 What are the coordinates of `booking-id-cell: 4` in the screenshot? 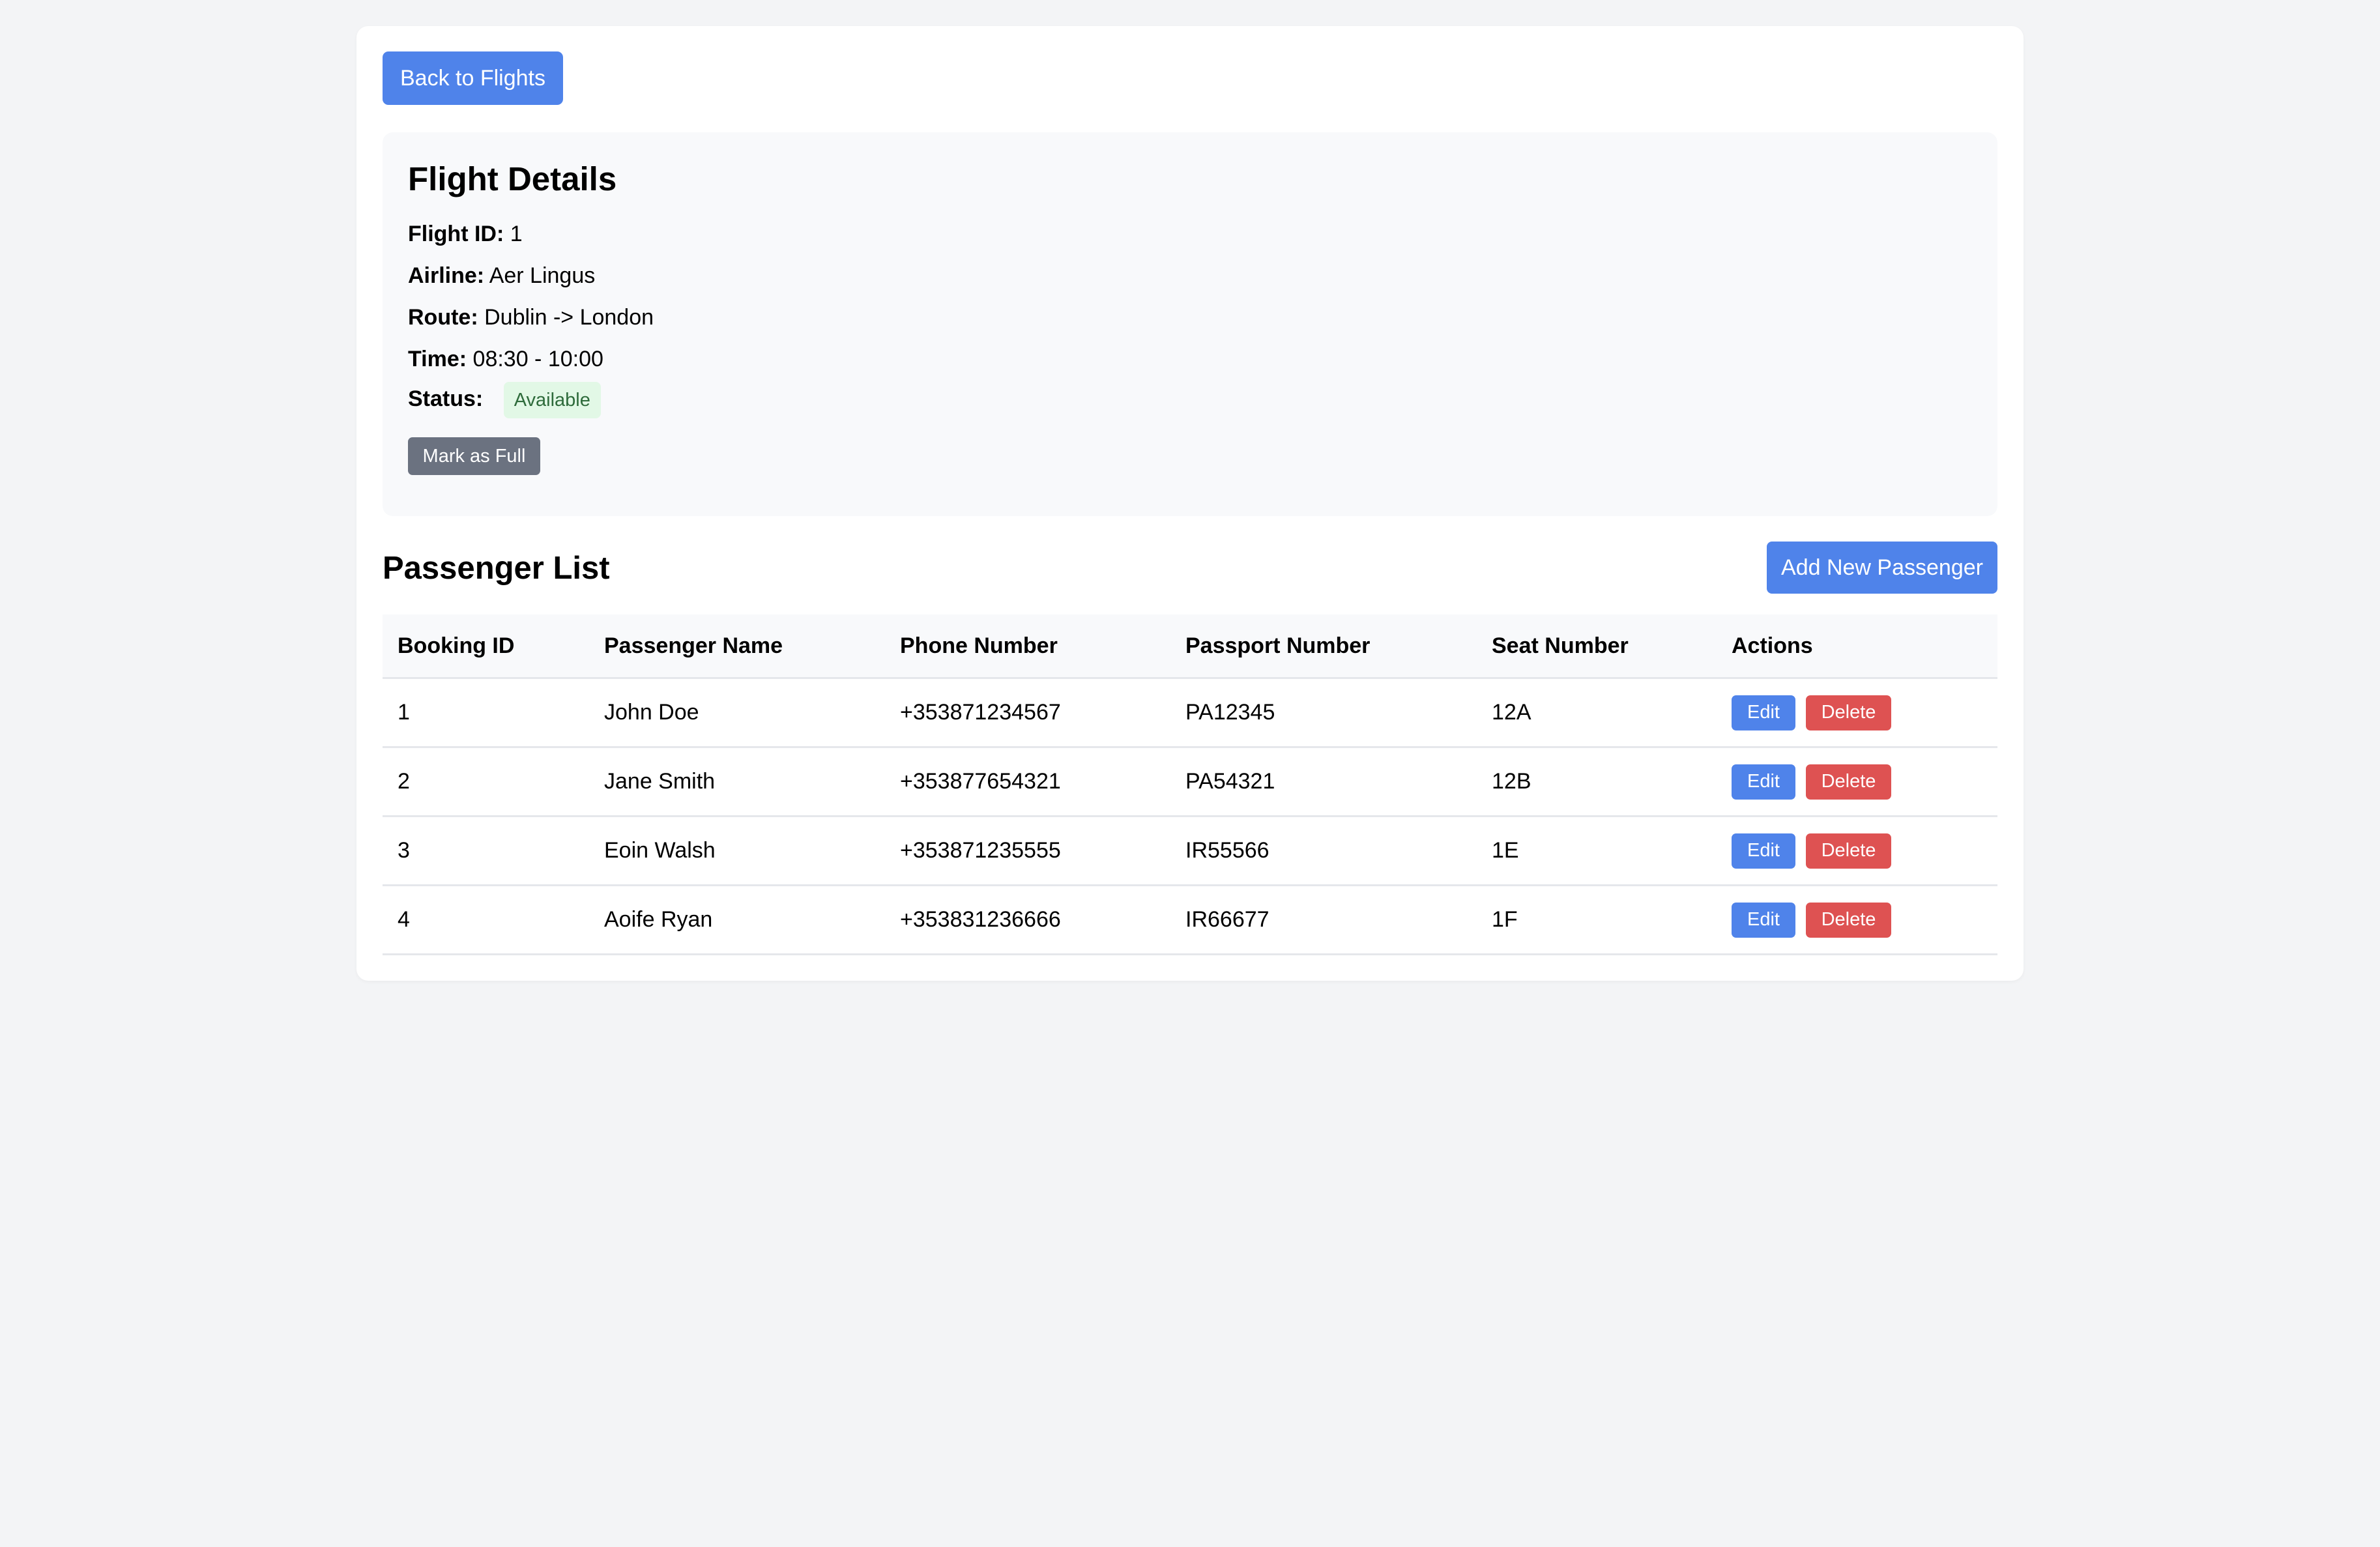 It's located at (404, 920).